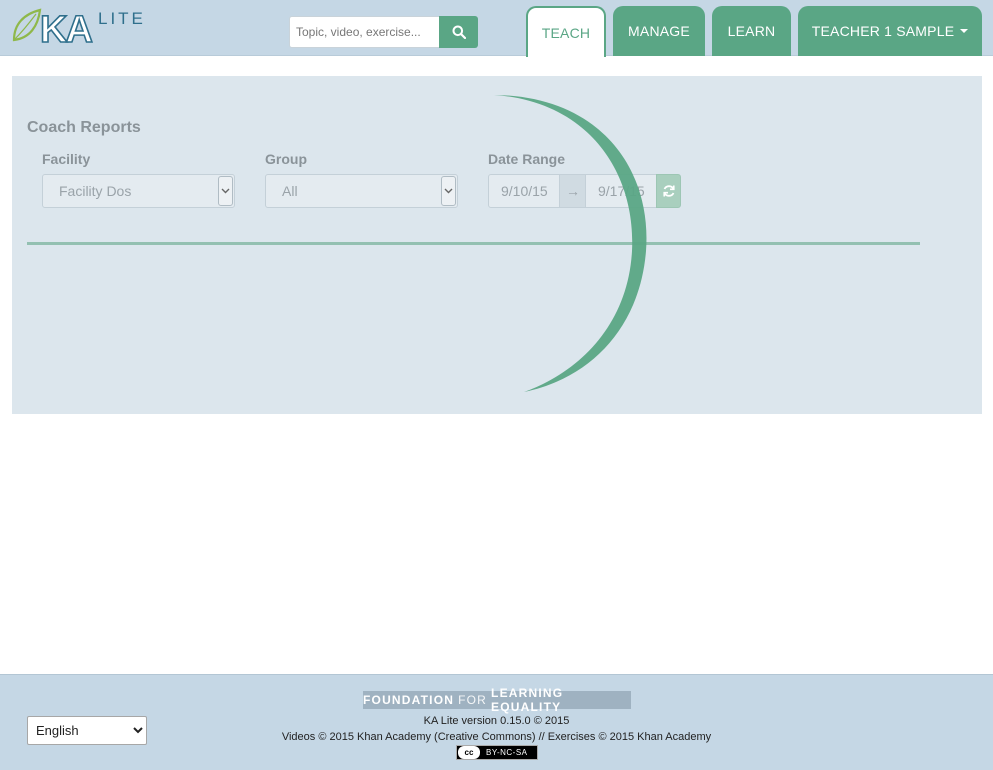  I want to click on fle-logo-part1: FOUNDATION, so click(409, 700).